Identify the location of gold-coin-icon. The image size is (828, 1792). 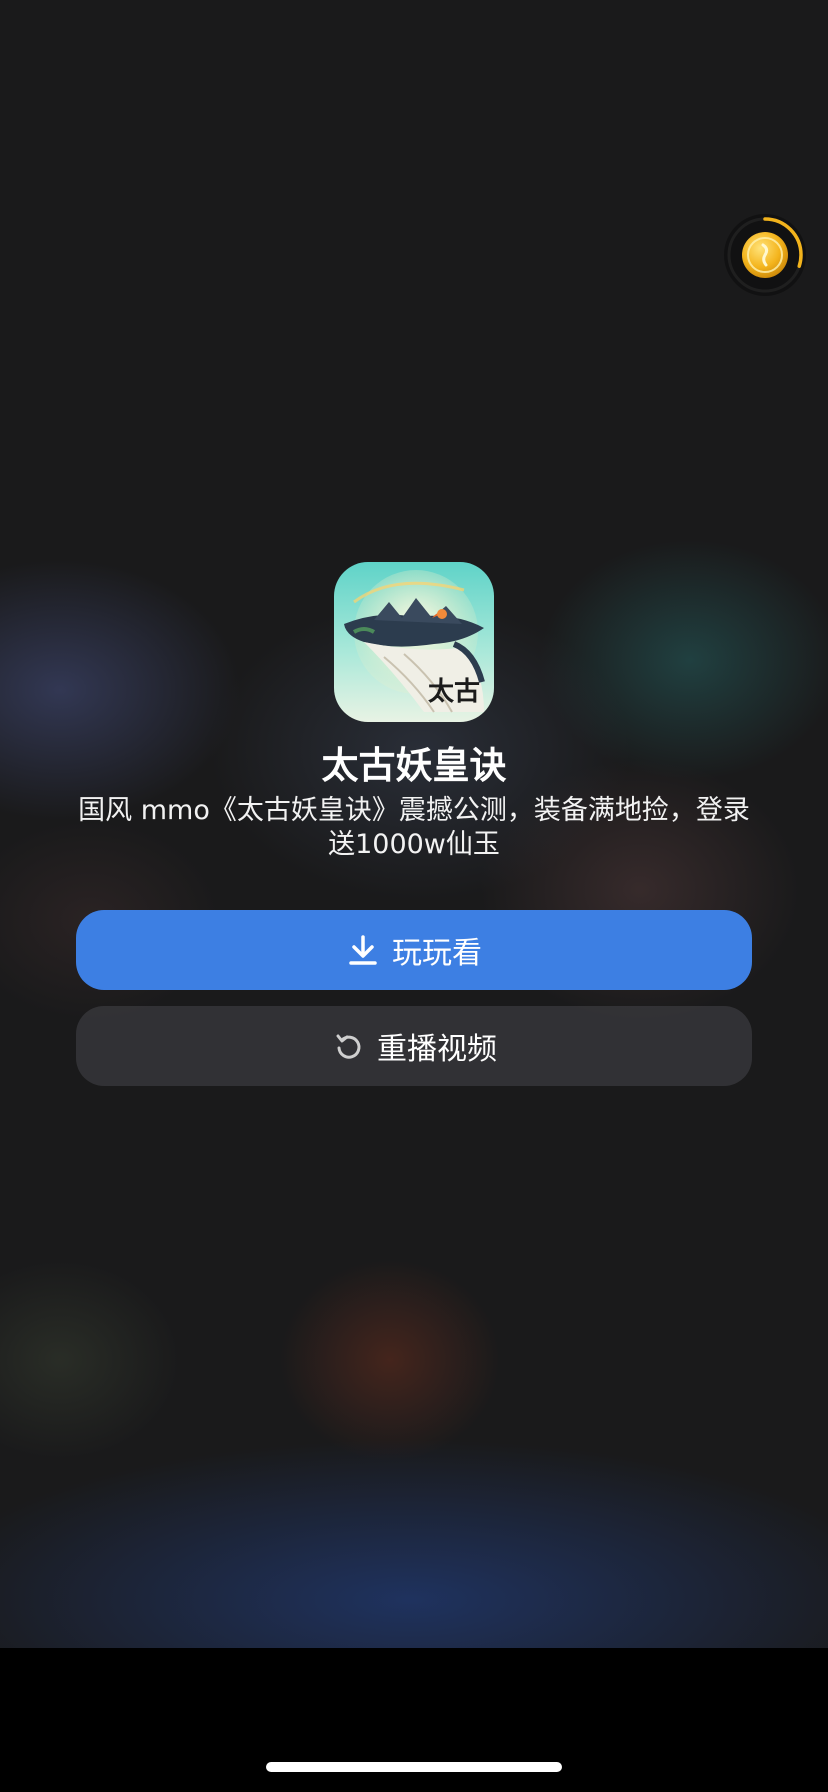
(765, 255).